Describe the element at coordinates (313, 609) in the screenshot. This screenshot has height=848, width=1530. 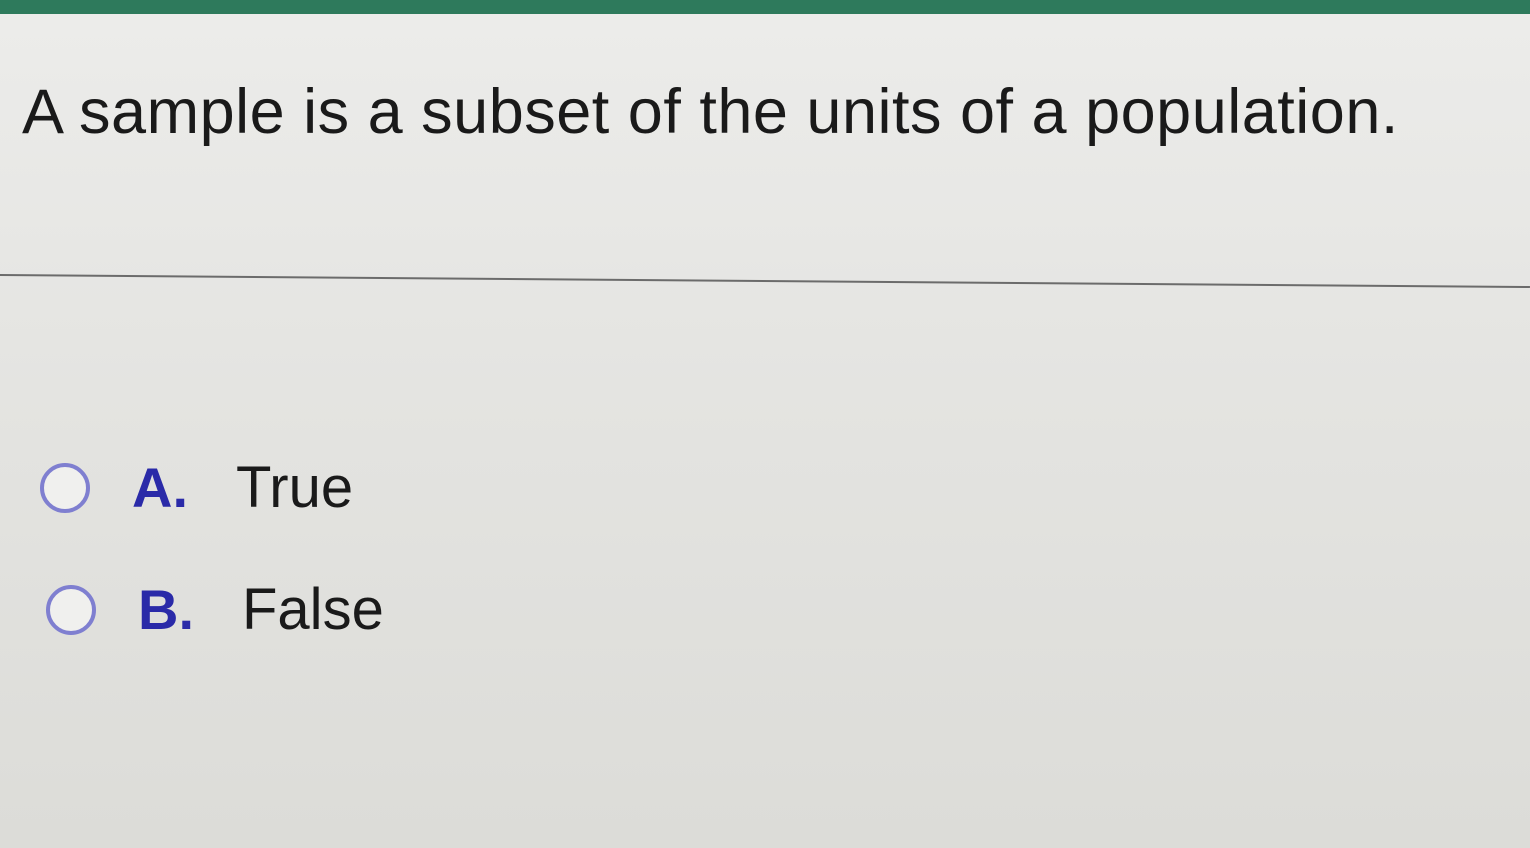
I see `choice-b-label: False` at that location.